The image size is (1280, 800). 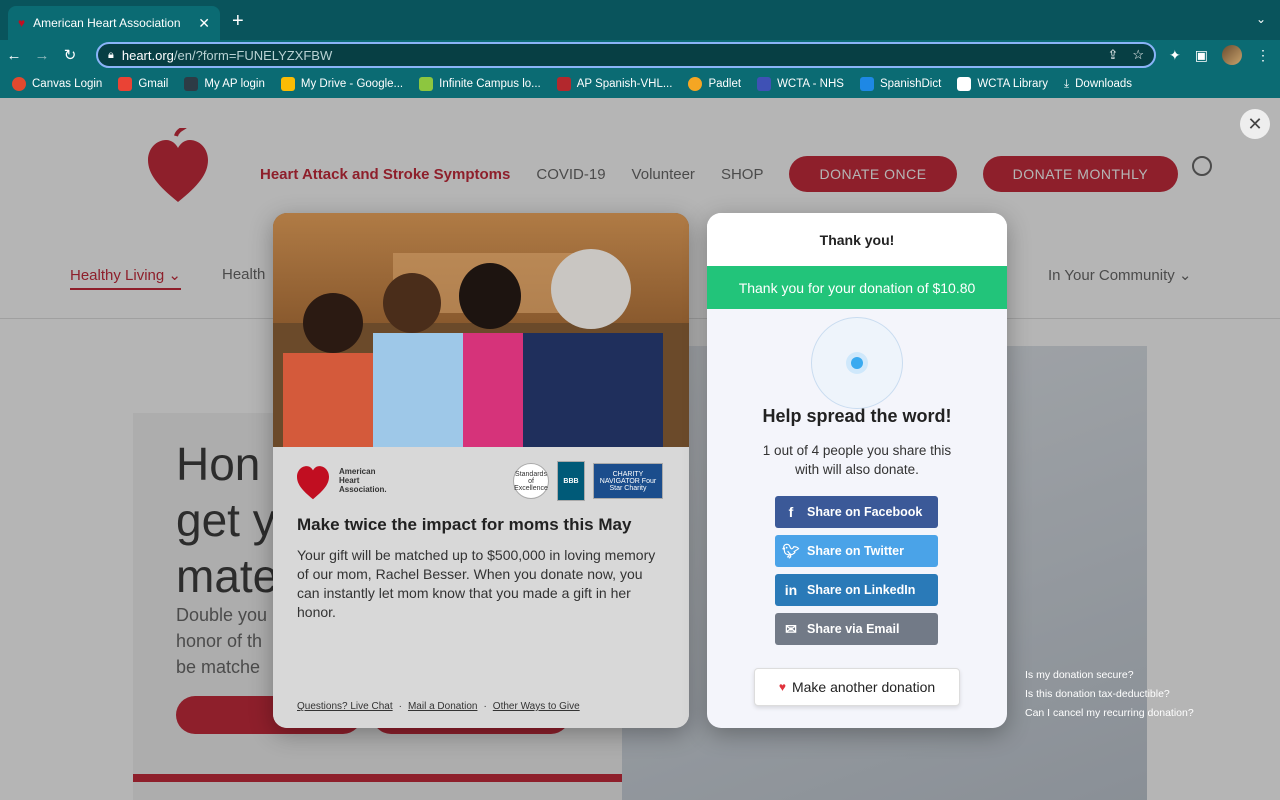 What do you see at coordinates (800, 84) in the screenshot?
I see `bookmark-wcta-nhs: WCTA - NHS` at bounding box center [800, 84].